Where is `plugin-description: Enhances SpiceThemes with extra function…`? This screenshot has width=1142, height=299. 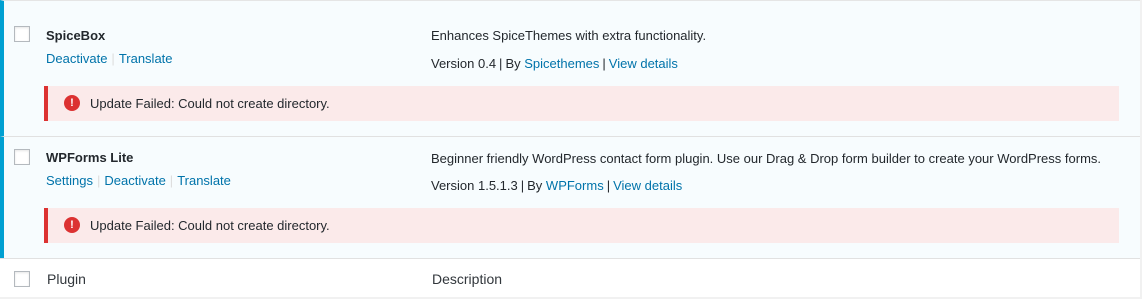
plugin-description: Enhances SpiceThemes with extra function… is located at coordinates (569, 35).